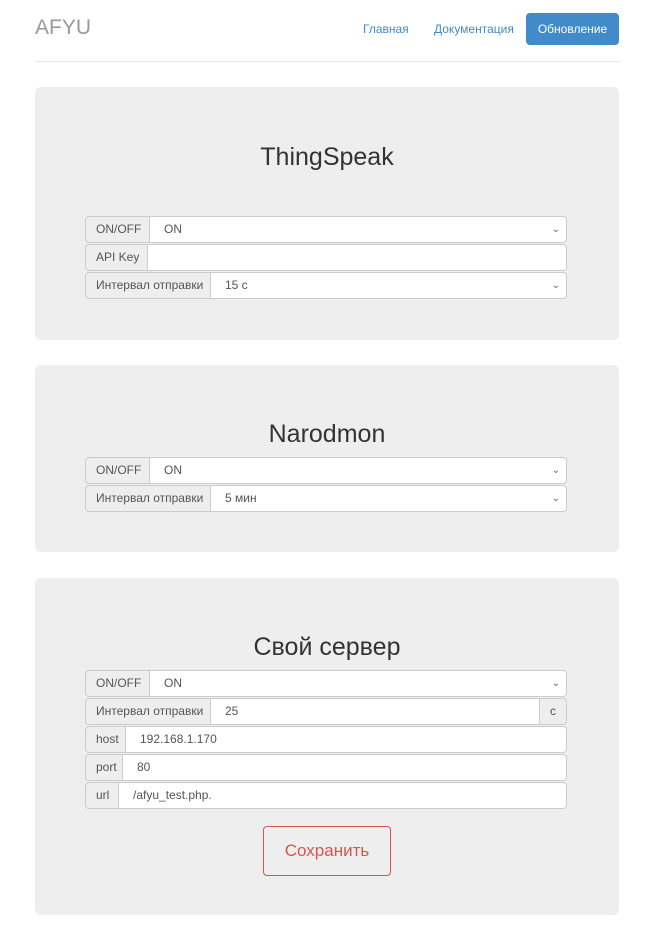  Describe the element at coordinates (241, 498) in the screenshot. I see `select-value: 5 мин` at that location.